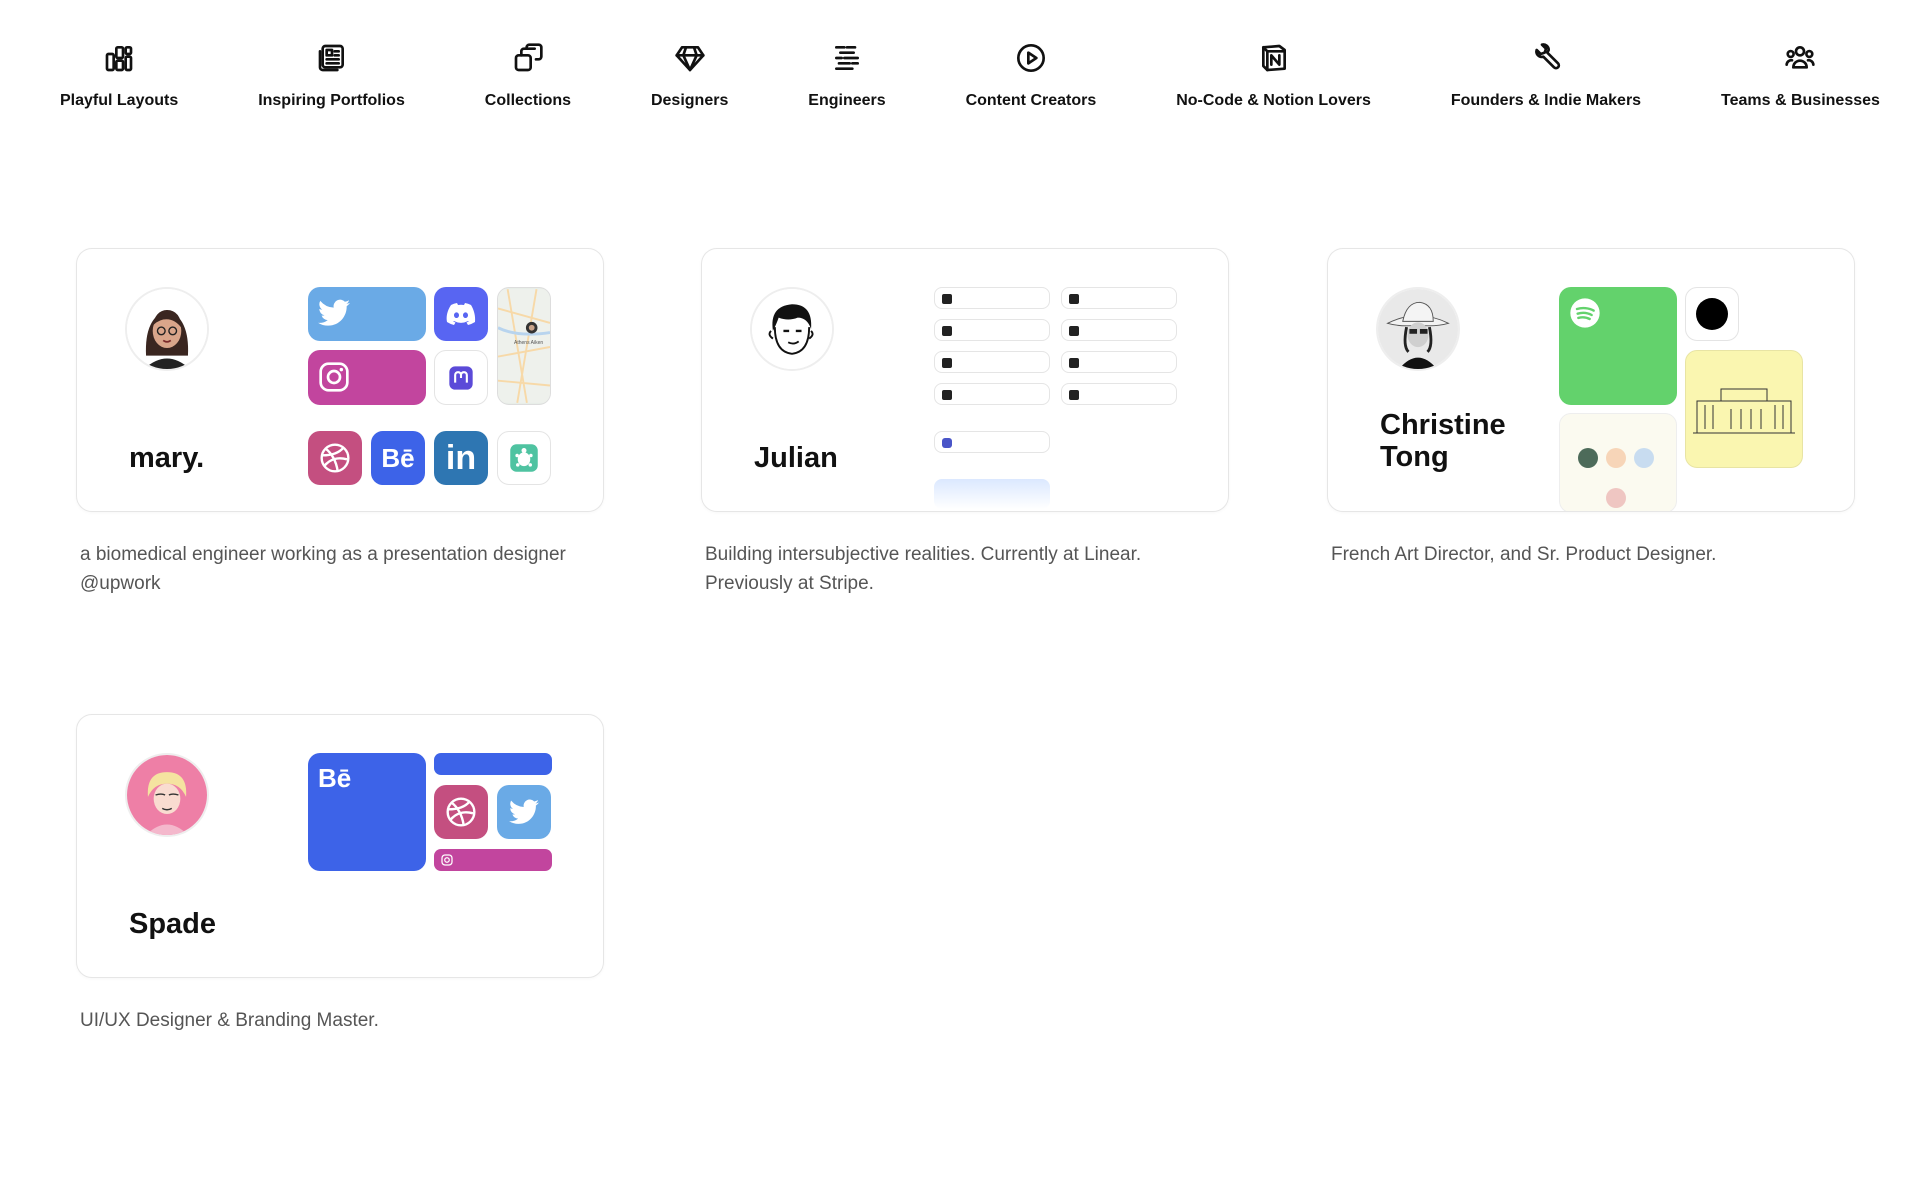 The width and height of the screenshot is (1920, 1200). I want to click on mastodon-tile, so click(461, 377).